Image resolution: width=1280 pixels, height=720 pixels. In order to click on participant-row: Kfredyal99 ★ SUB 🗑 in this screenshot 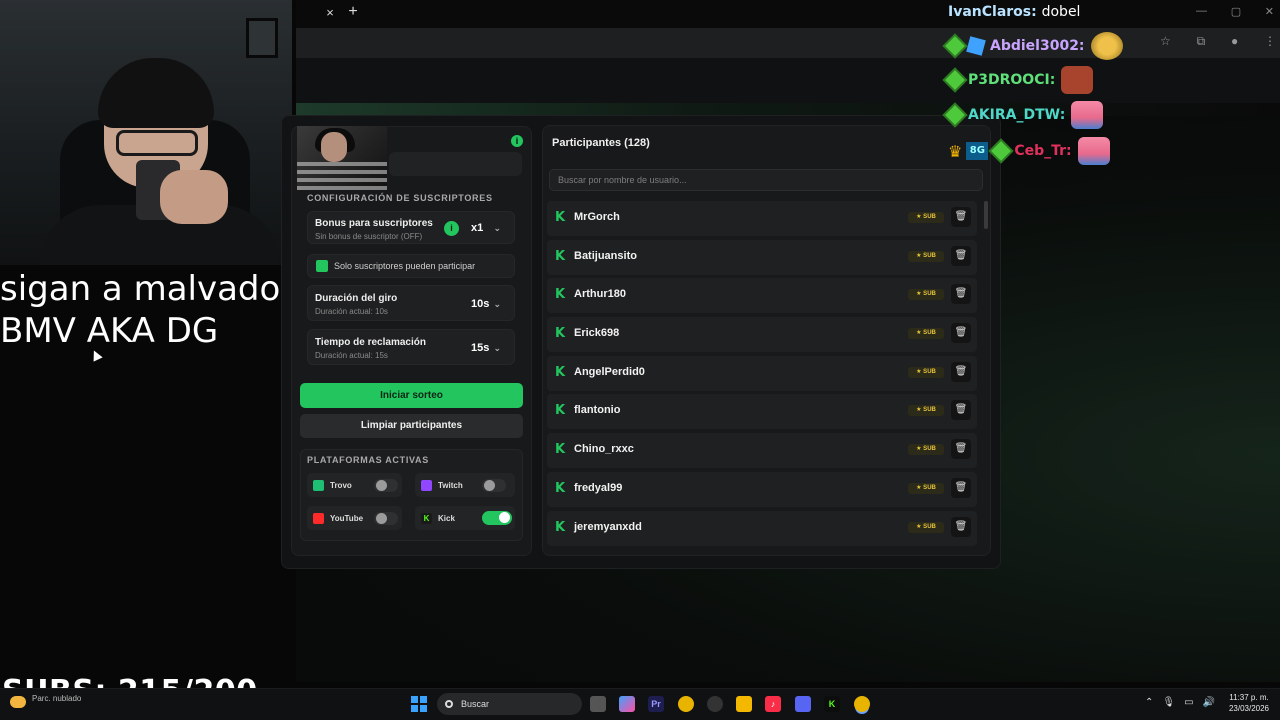, I will do `click(762, 489)`.